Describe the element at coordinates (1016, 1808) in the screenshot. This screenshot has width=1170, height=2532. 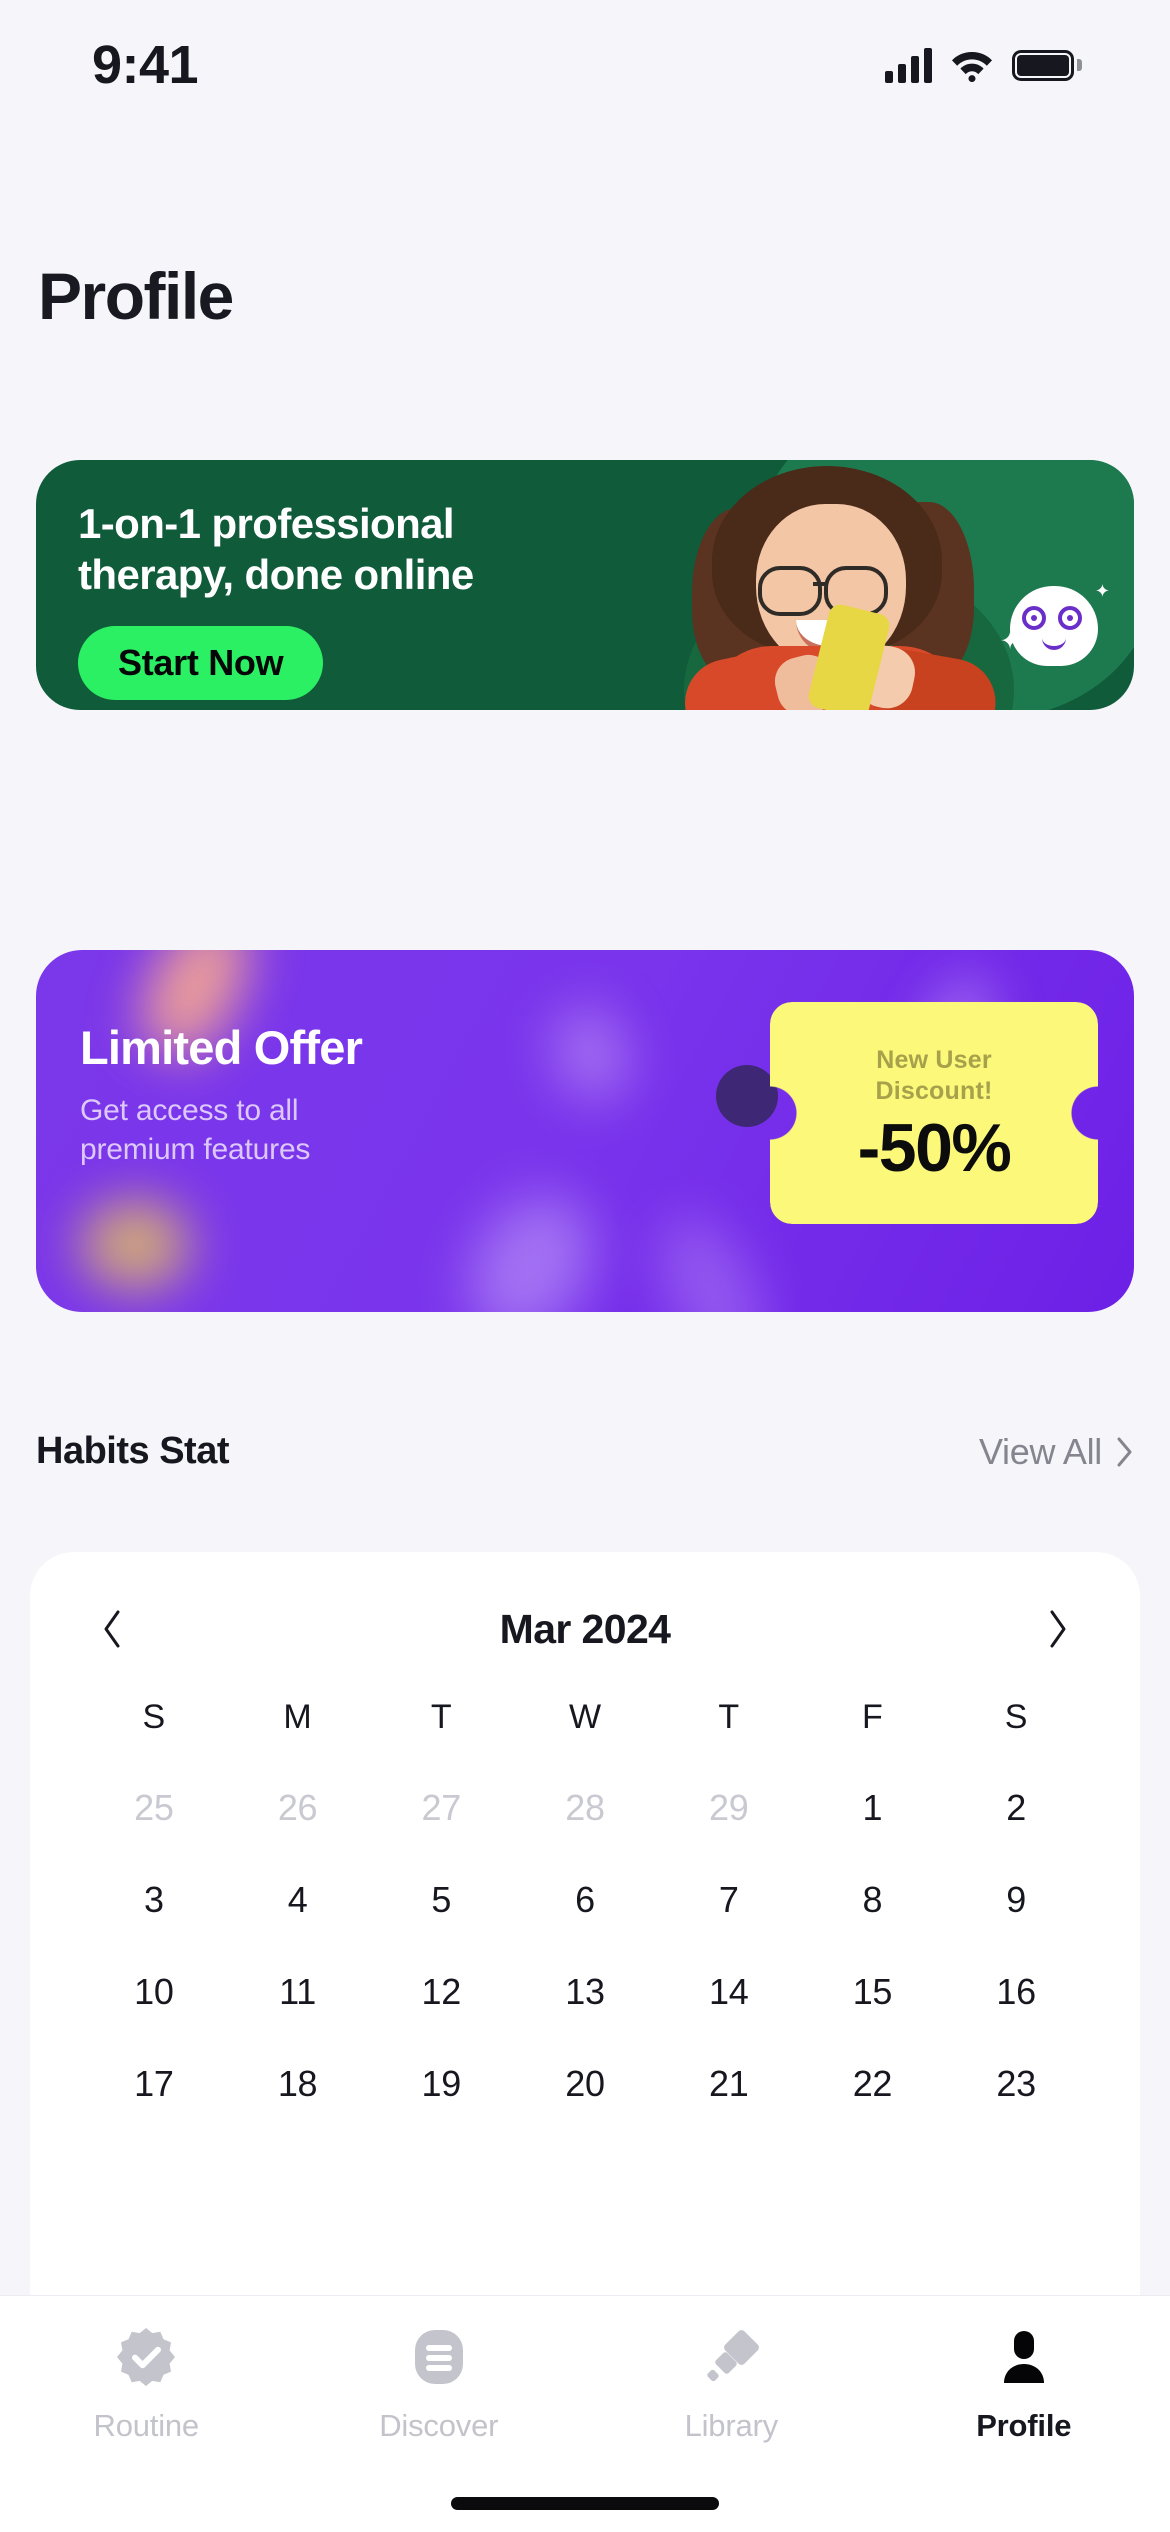
I see `calendar-day-cell: 2` at that location.